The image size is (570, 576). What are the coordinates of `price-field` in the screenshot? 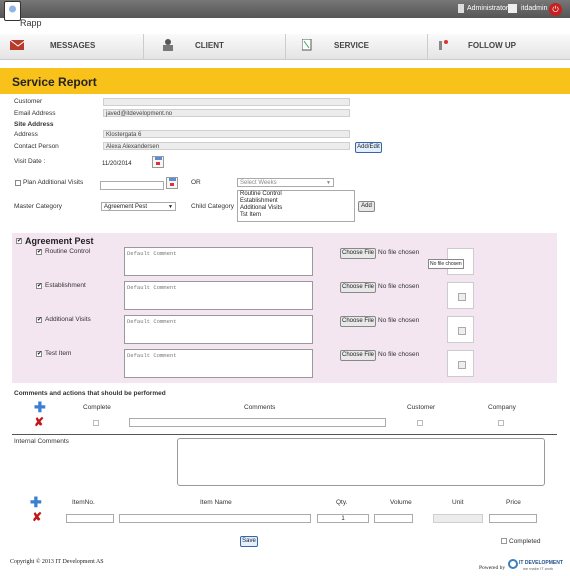 It's located at (513, 518).